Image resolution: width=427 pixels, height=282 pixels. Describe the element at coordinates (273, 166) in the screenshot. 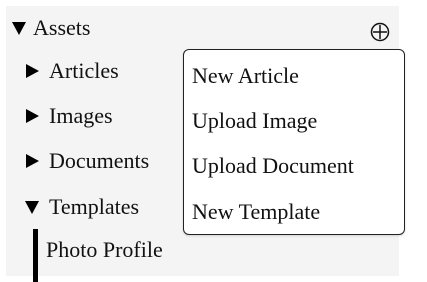

I see `menu-item-upload-document: Upload Document` at that location.